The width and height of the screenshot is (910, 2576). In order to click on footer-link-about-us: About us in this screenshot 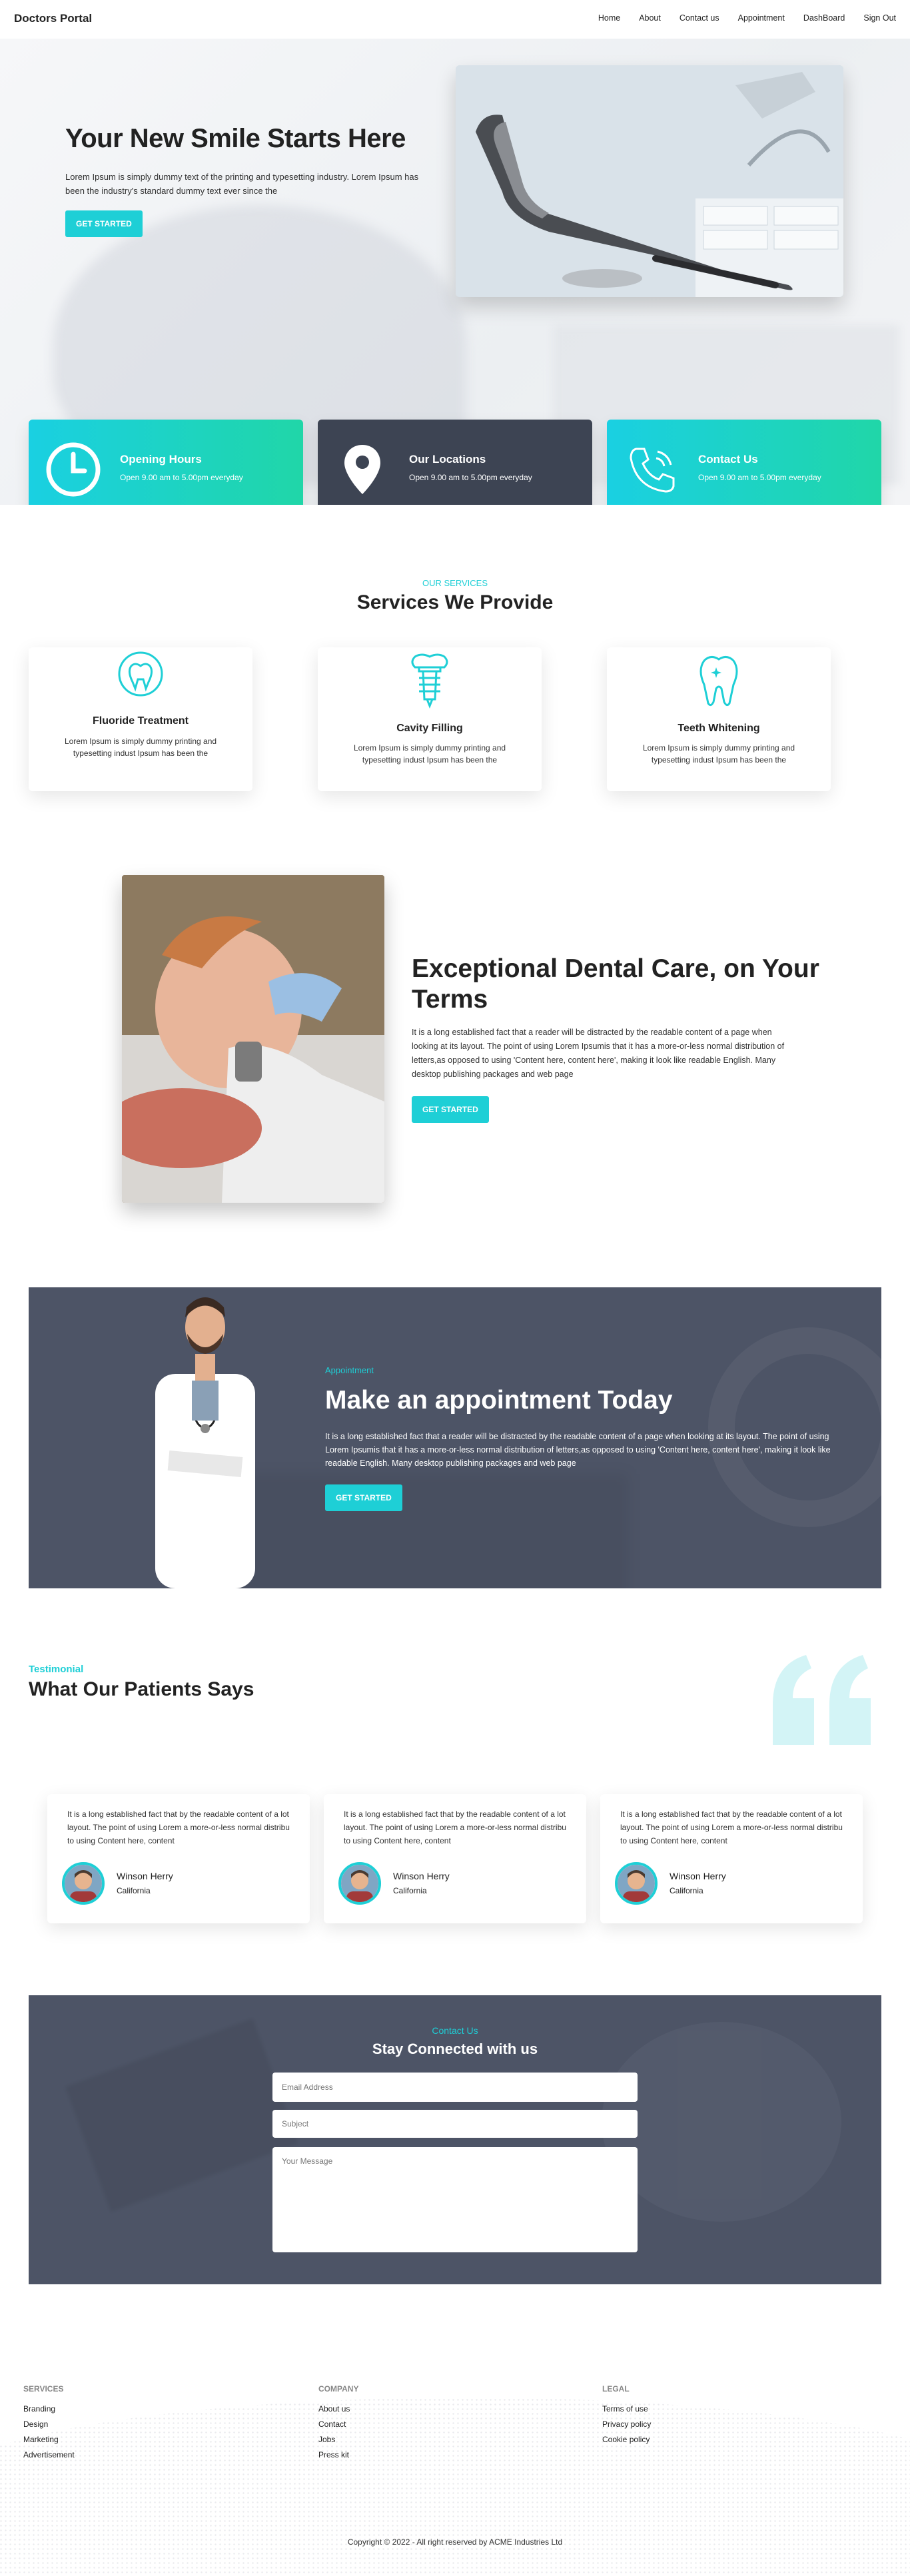, I will do `click(338, 2409)`.